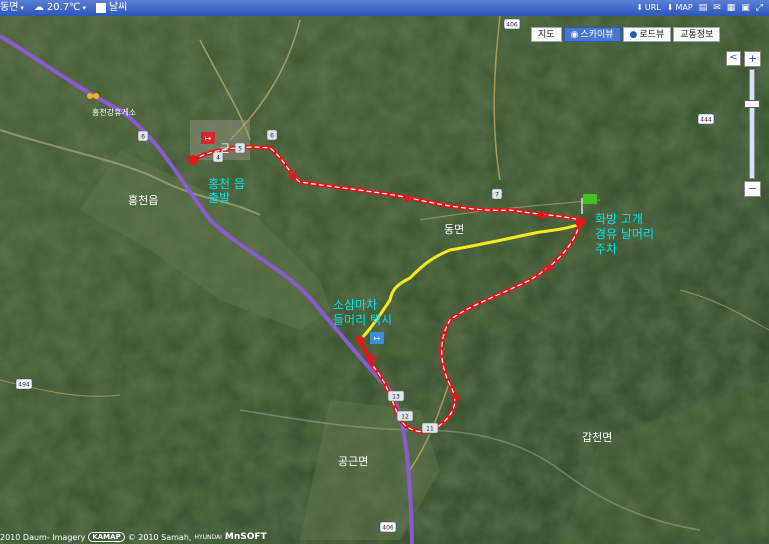  Describe the element at coordinates (159, 537) in the screenshot. I see `samah-credit: © 2010 Samah,` at that location.